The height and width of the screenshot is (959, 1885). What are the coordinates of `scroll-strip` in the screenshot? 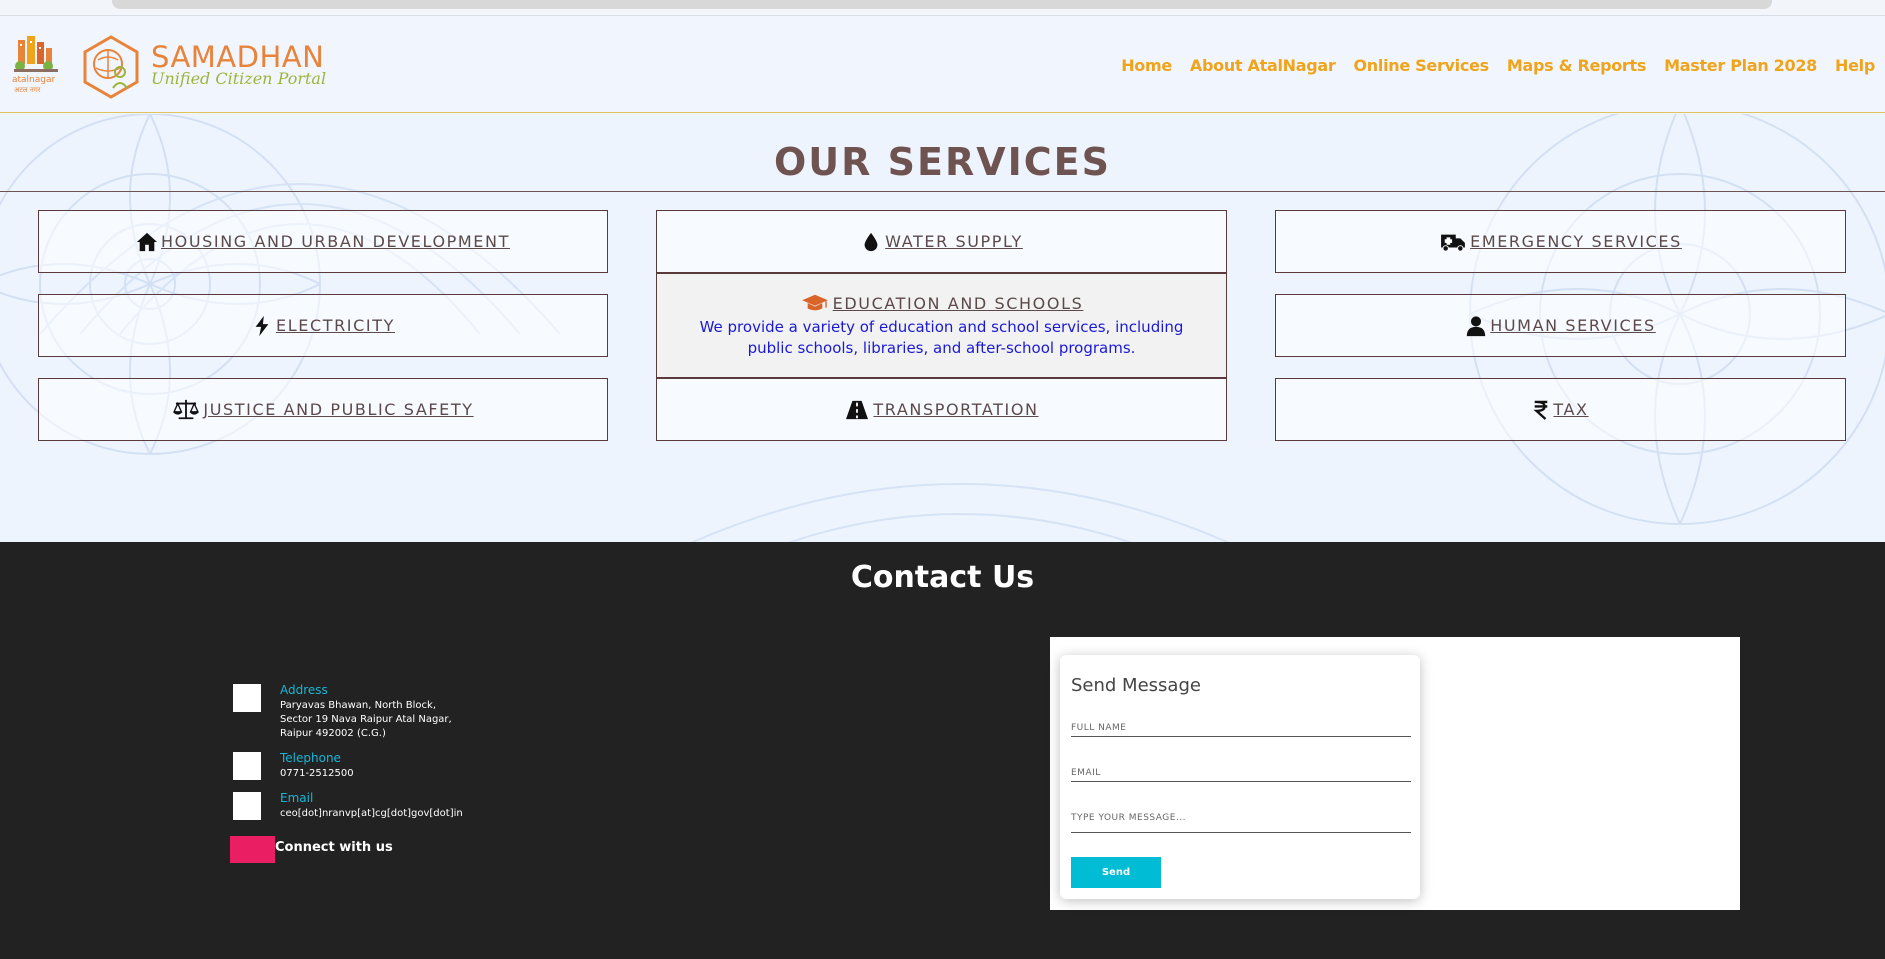 It's located at (942, 8).